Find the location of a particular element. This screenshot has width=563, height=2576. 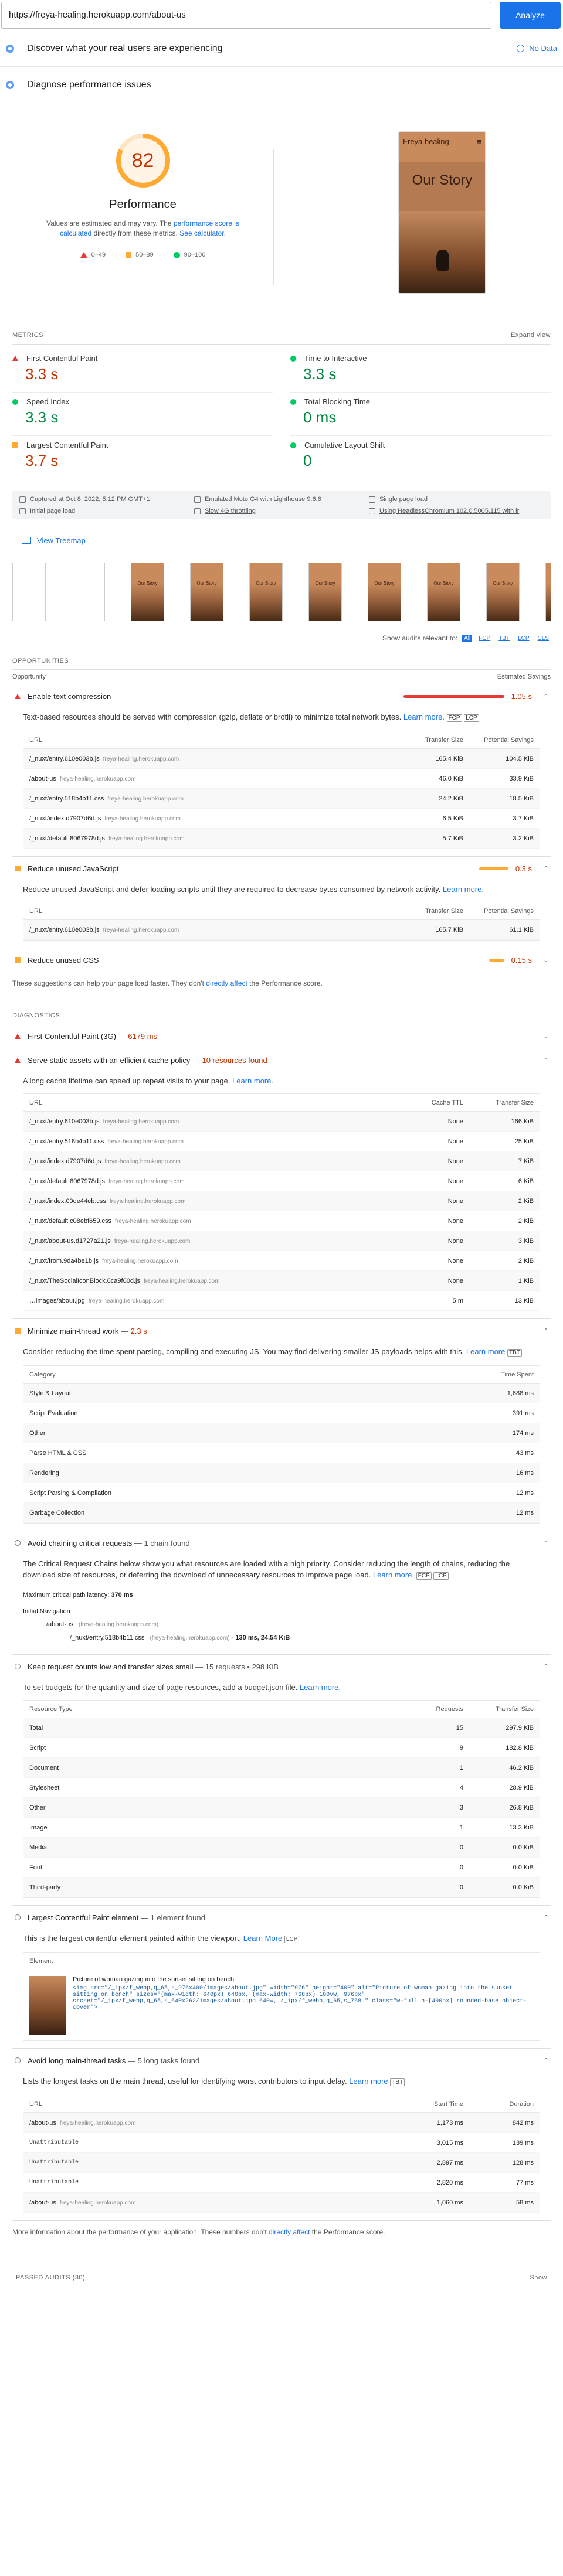

passed-audits: PASSED AUDITS (30) Show is located at coordinates (281, 2273).